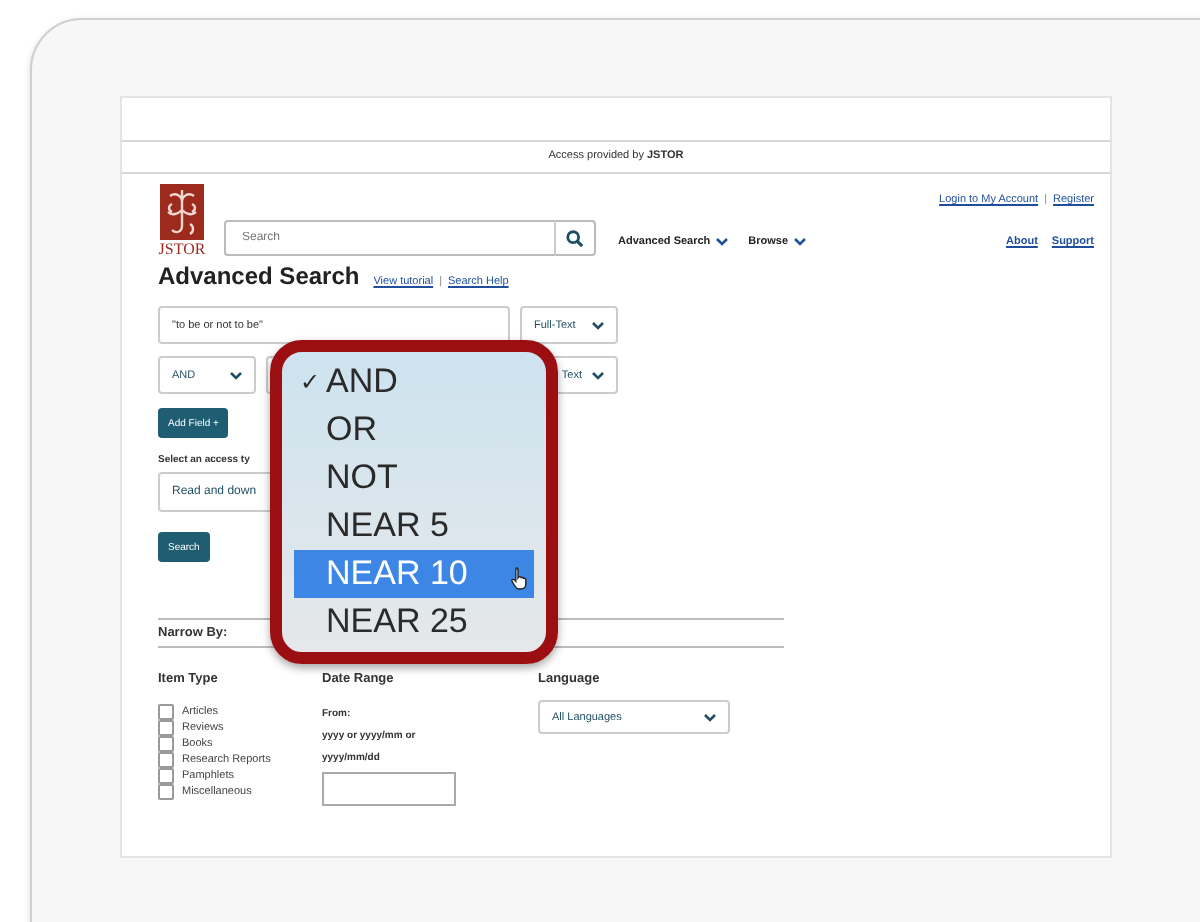 The image size is (1200, 922). What do you see at coordinates (182, 249) in the screenshot?
I see `logo-text: JSTOR` at bounding box center [182, 249].